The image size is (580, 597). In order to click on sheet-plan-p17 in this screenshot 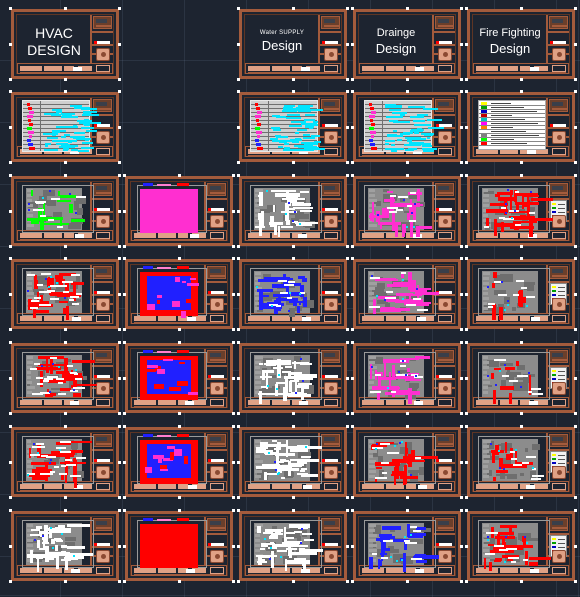, I will do `click(179, 462)`.